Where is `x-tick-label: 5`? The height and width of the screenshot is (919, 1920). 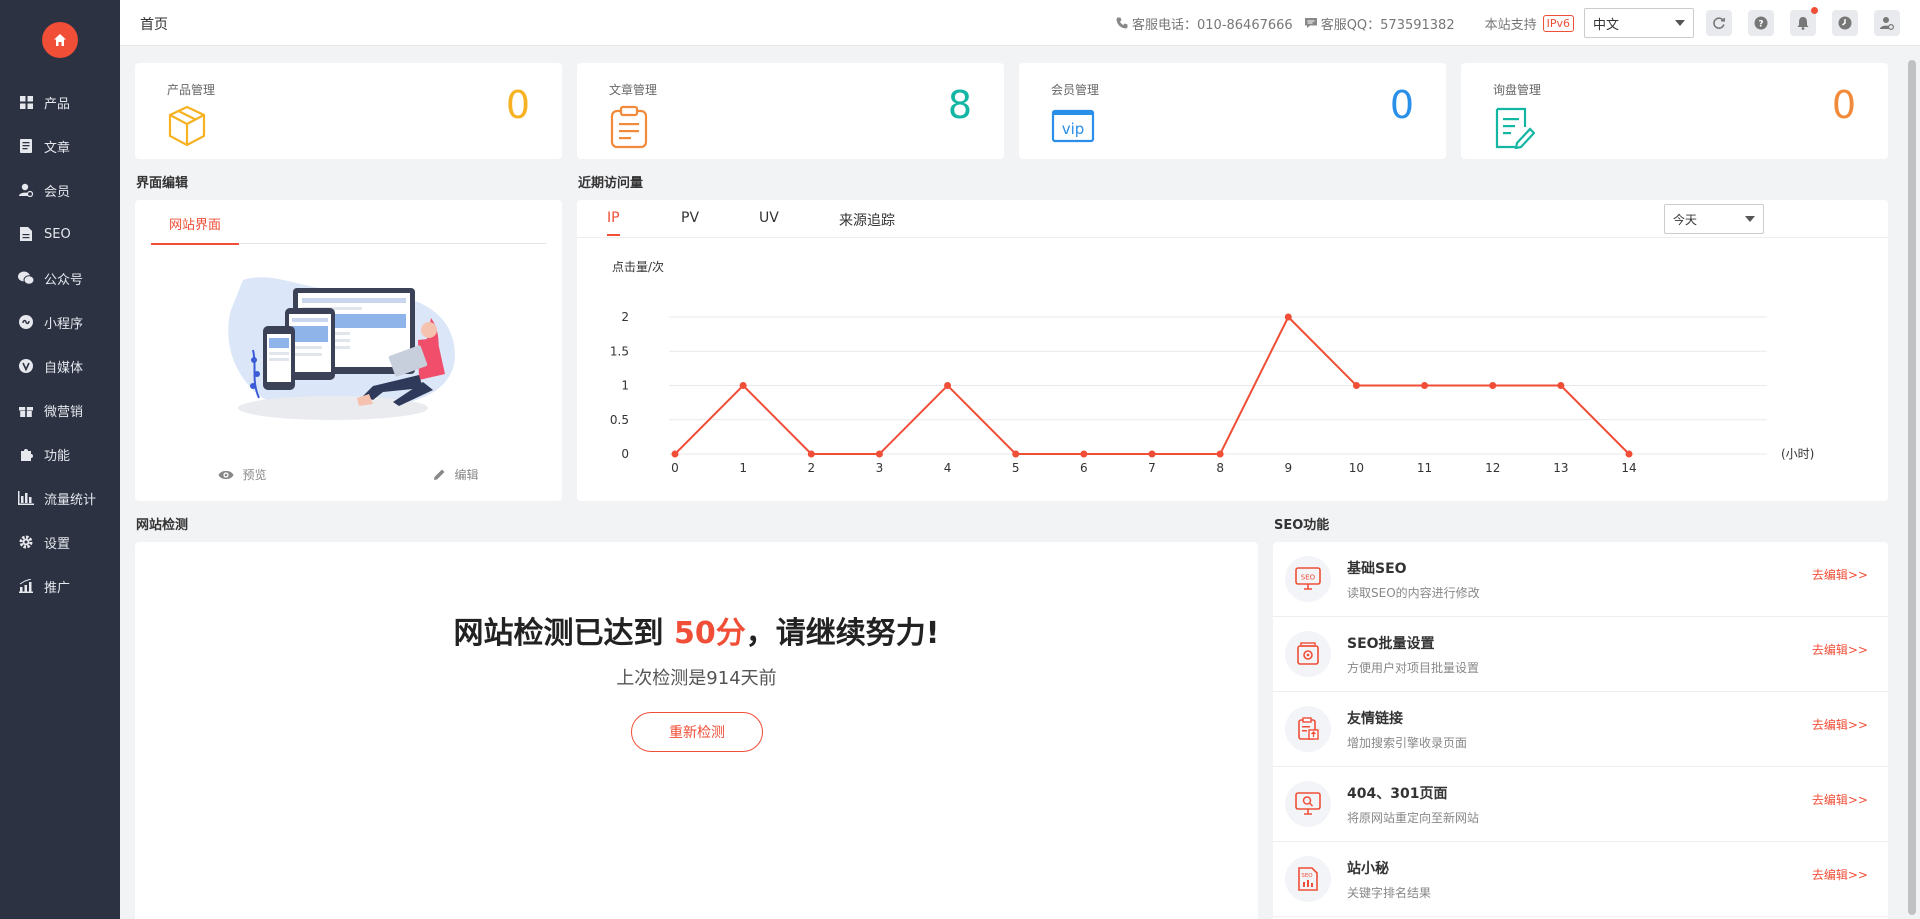 x-tick-label: 5 is located at coordinates (1016, 468).